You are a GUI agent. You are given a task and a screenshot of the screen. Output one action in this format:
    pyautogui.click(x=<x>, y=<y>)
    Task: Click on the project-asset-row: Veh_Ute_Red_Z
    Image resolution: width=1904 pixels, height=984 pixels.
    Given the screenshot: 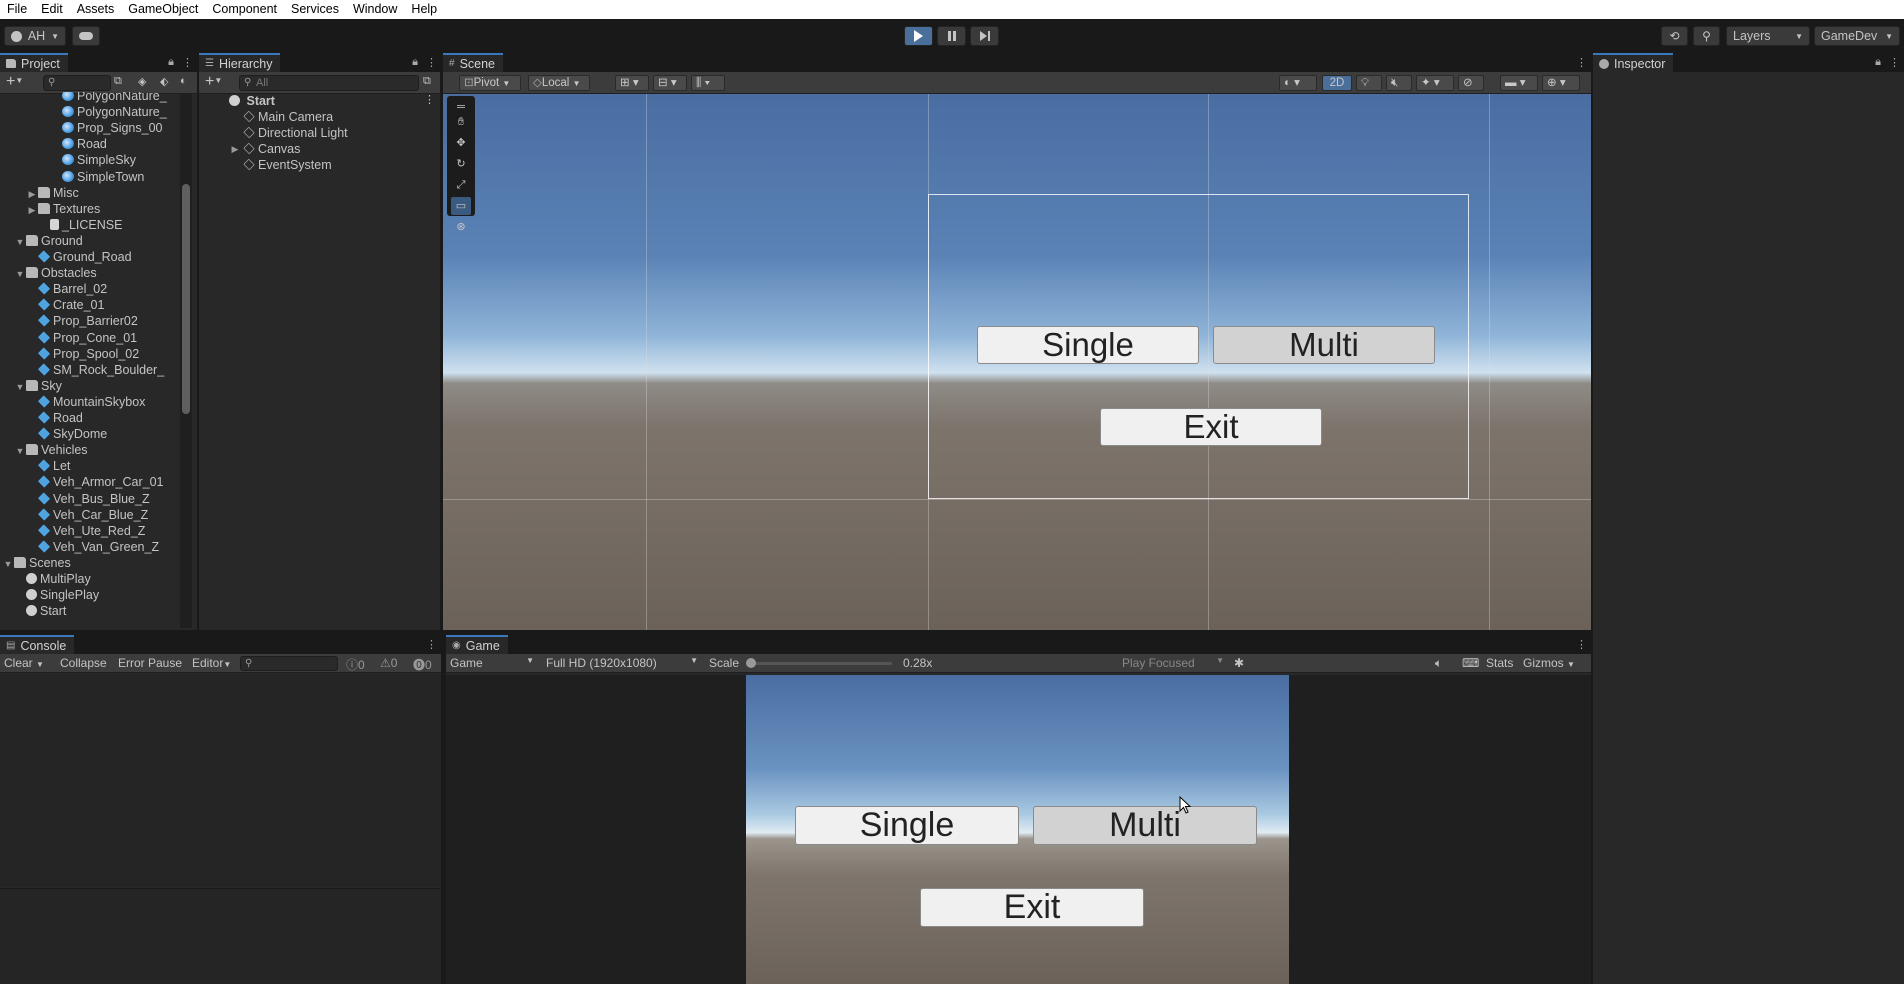 What is the action you would take?
    pyautogui.click(x=102, y=531)
    